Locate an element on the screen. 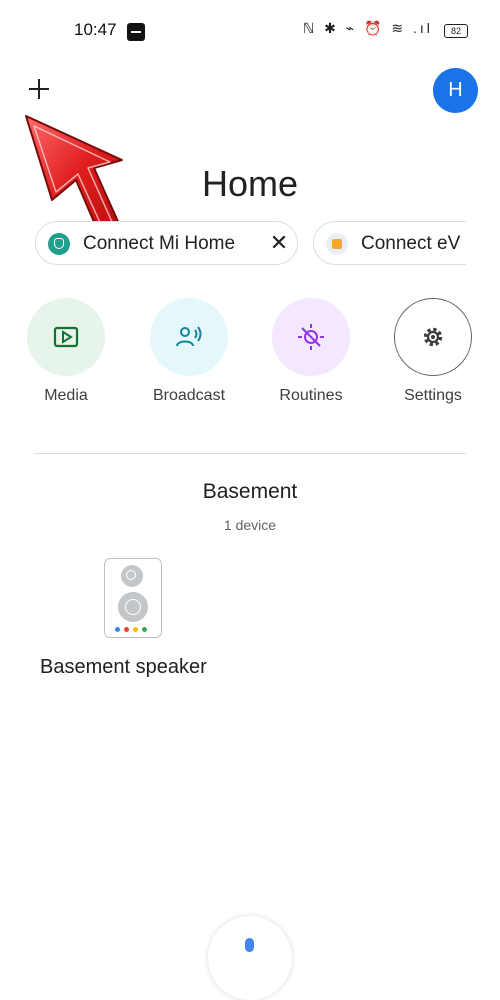 The image size is (500, 1000). close-icon: ✕ is located at coordinates (279, 243).